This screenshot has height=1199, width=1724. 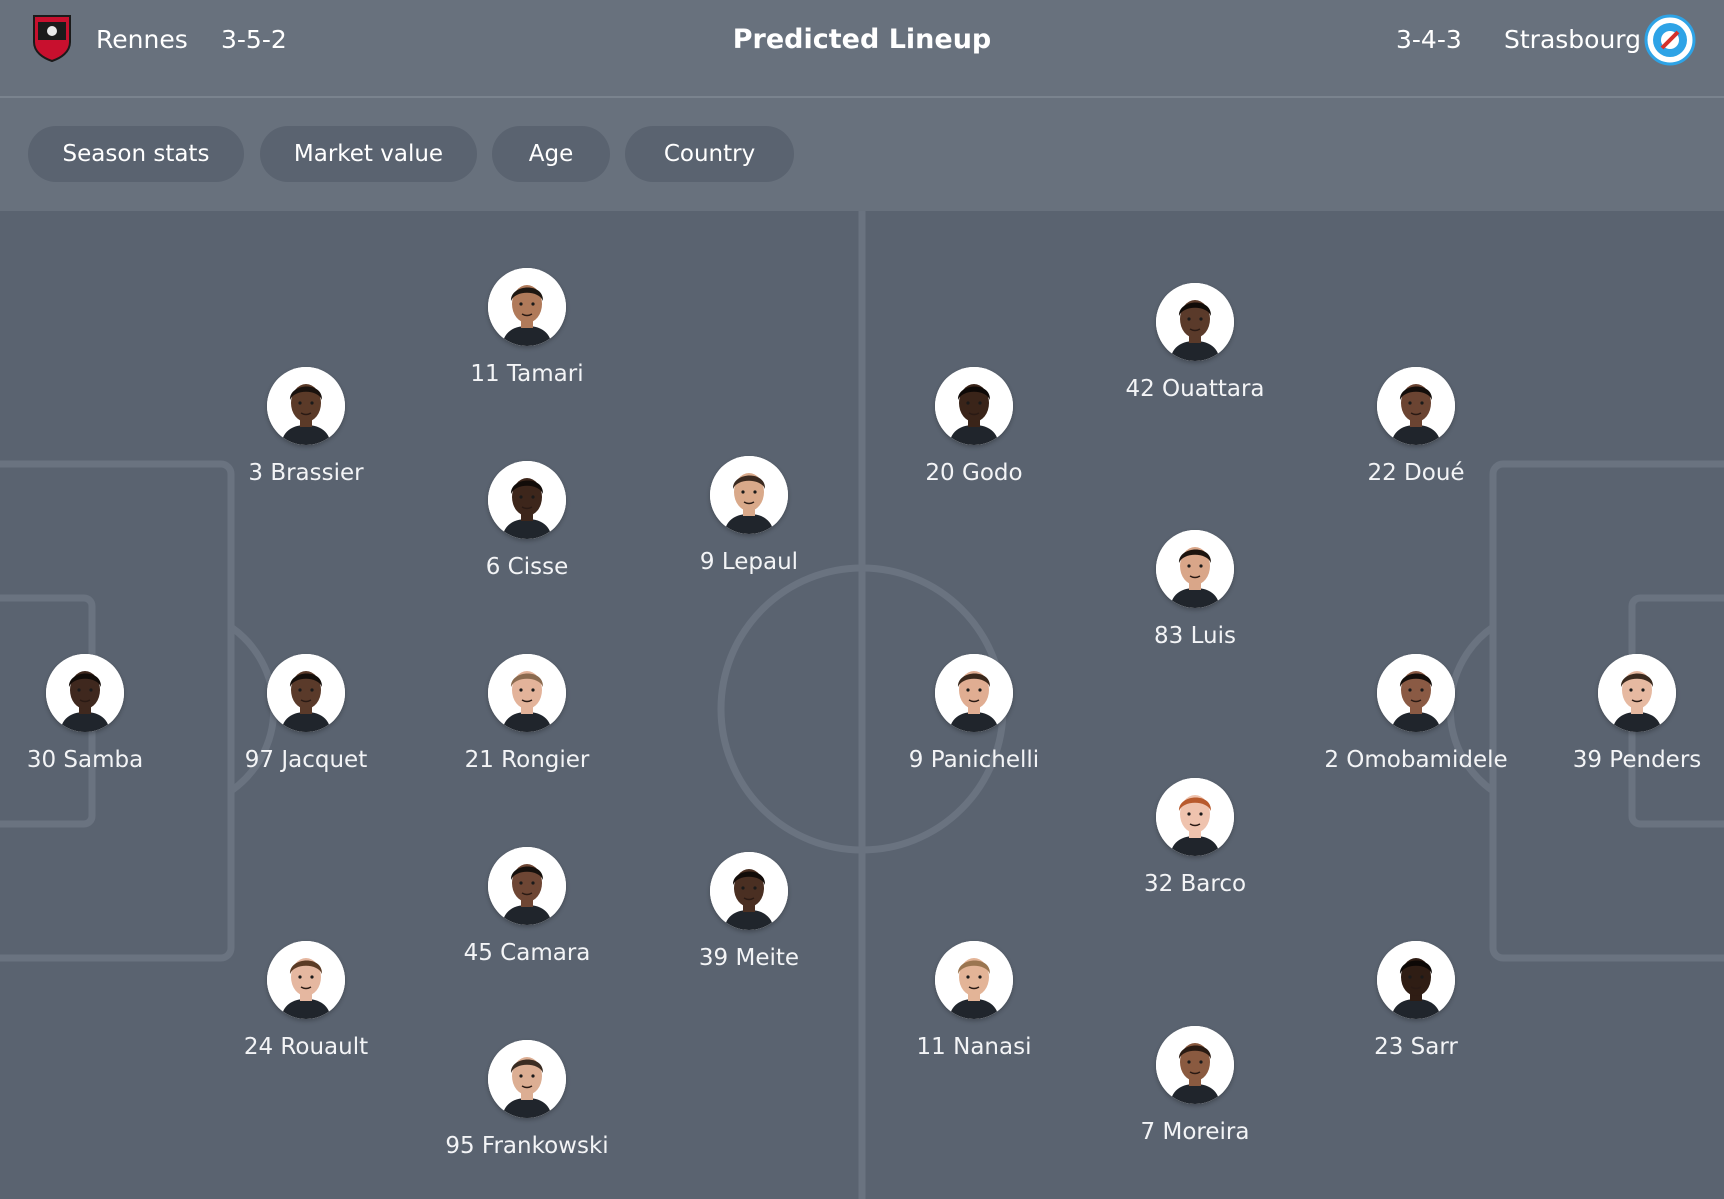 What do you see at coordinates (1637, 760) in the screenshot?
I see `player-label: 39 Penders` at bounding box center [1637, 760].